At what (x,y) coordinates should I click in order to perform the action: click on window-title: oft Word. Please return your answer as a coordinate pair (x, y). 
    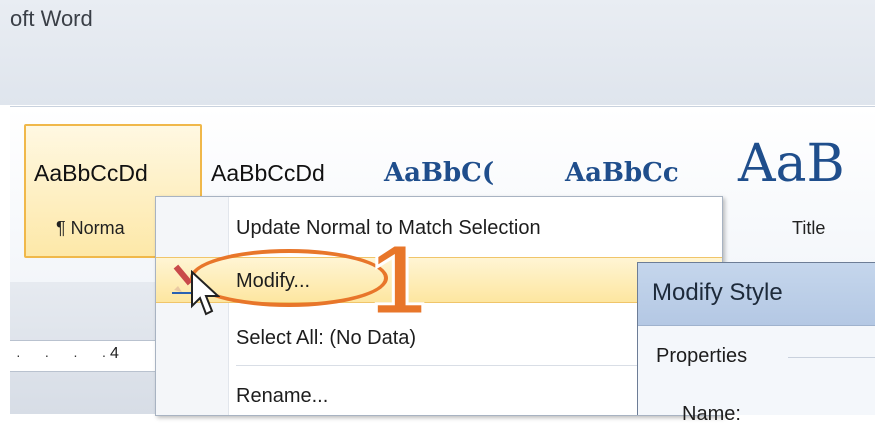
    Looking at the image, I should click on (51, 18).